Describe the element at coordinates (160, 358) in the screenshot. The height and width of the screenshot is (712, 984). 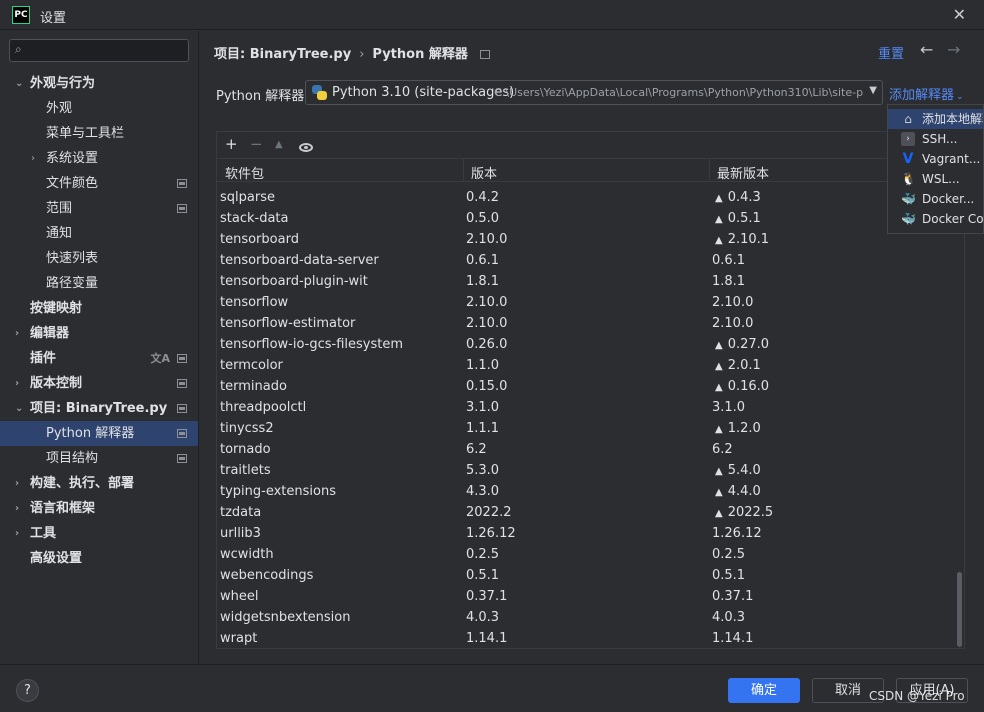
I see `translate-icon: 文A` at that location.